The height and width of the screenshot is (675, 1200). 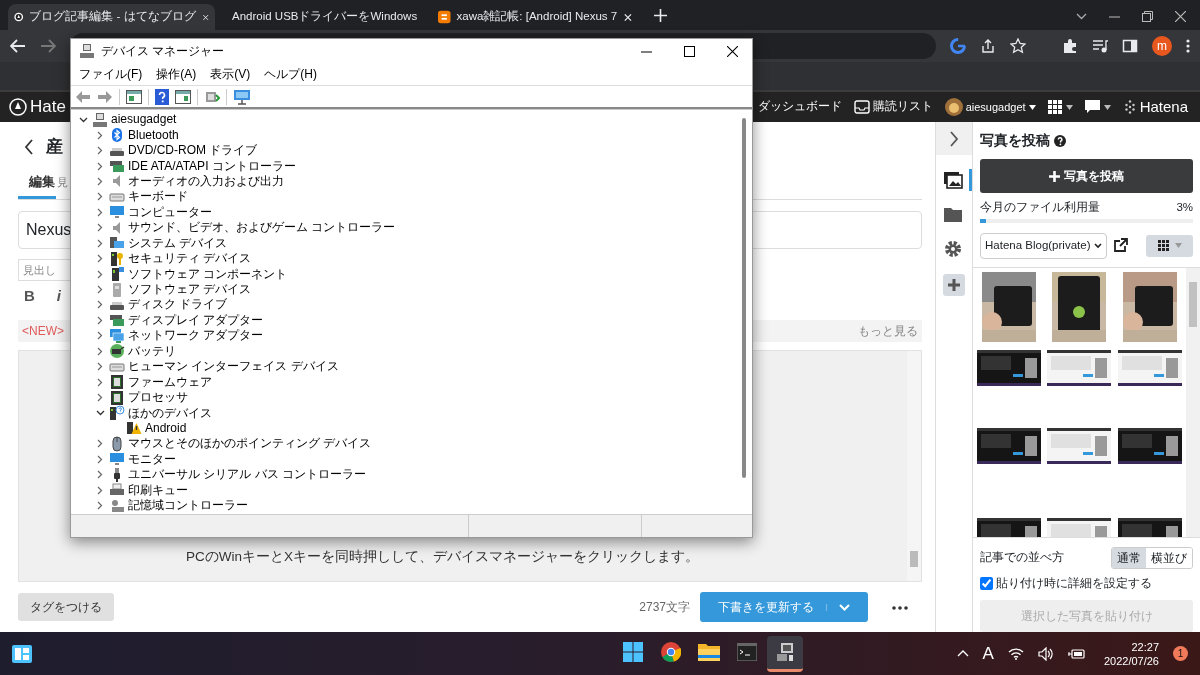 What do you see at coordinates (188, 506) in the screenshot?
I see `tree-item: 記憶域コントローラー` at bounding box center [188, 506].